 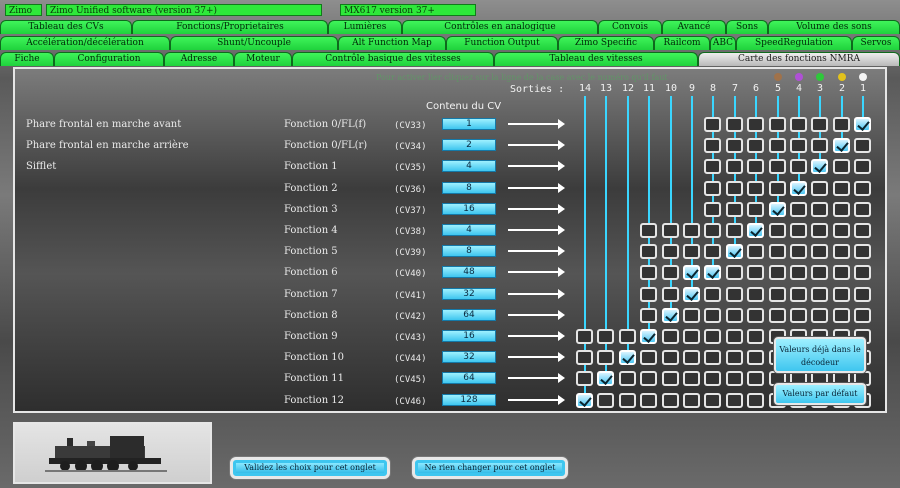 What do you see at coordinates (392, 43) in the screenshot?
I see `tab-alt-function-map: Alt Function Map` at bounding box center [392, 43].